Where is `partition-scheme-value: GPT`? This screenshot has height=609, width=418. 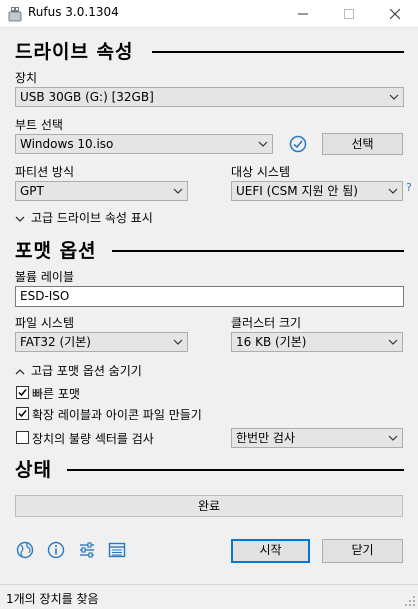 partition-scheme-value: GPT is located at coordinates (32, 191).